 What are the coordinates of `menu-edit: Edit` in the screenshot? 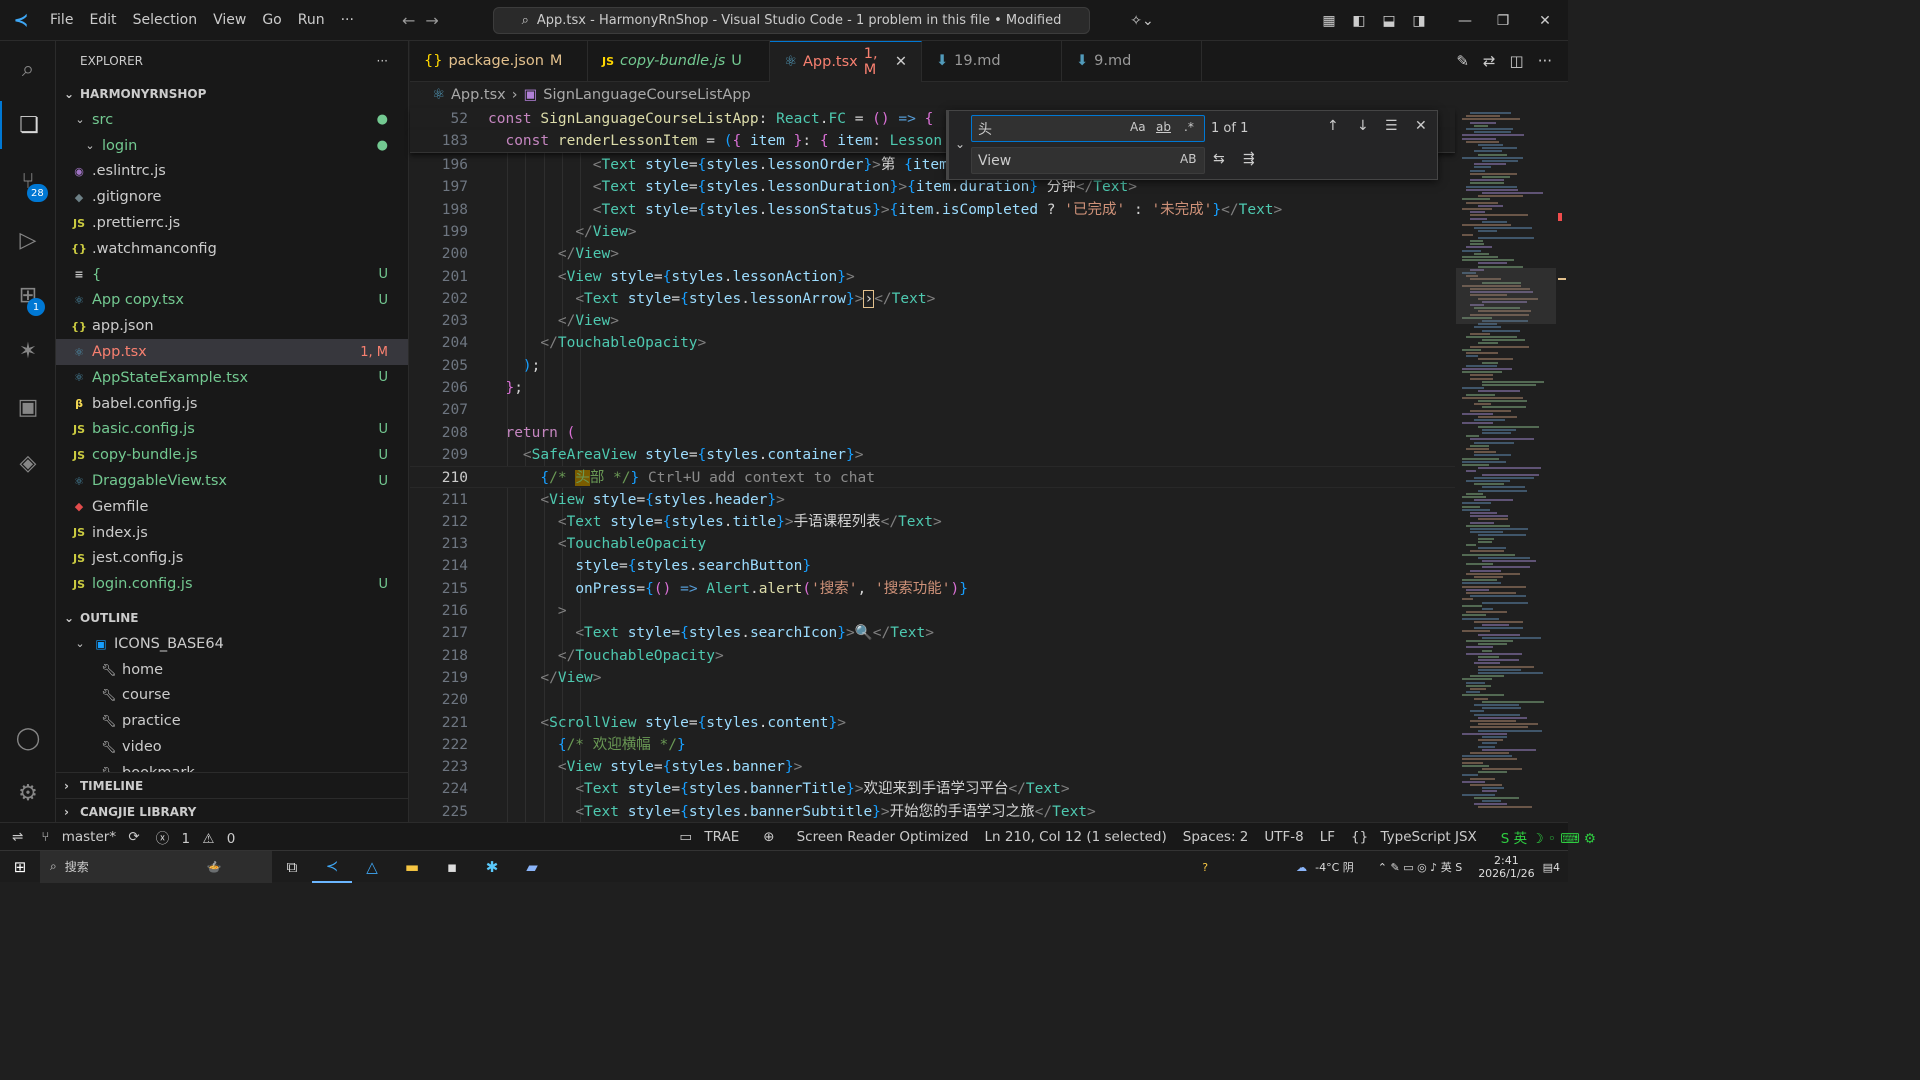 It's located at (102, 20).